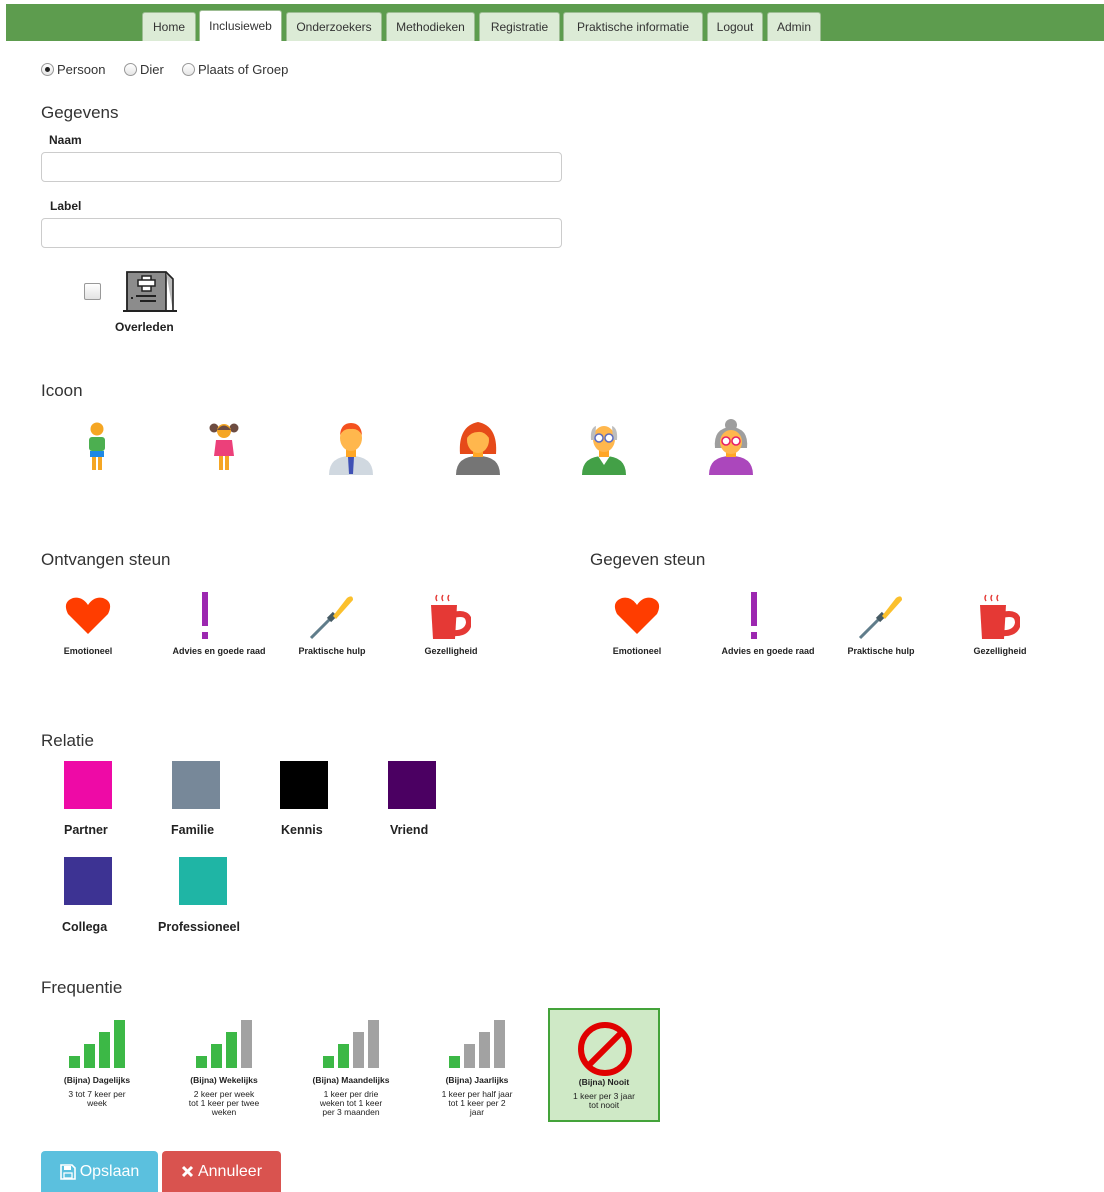 Image resolution: width=1104 pixels, height=1192 pixels. I want to click on old-woman-icon, so click(731, 447).